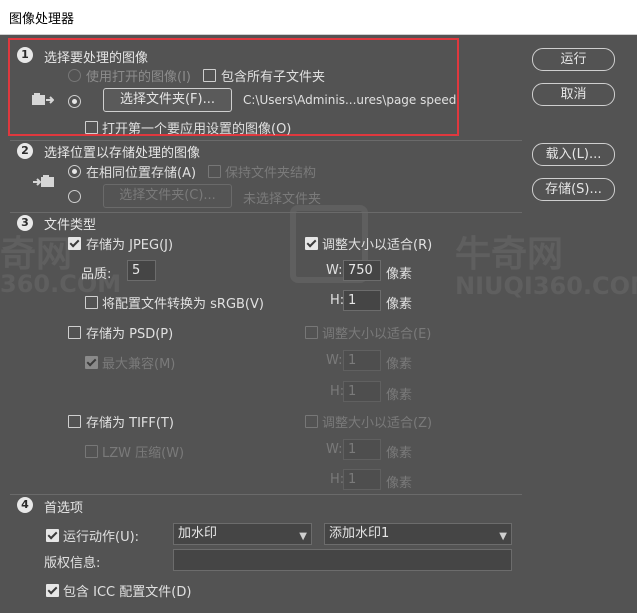 Image resolution: width=637 pixels, height=613 pixels. Describe the element at coordinates (362, 449) in the screenshot. I see `tiff-width-input: 1` at that location.